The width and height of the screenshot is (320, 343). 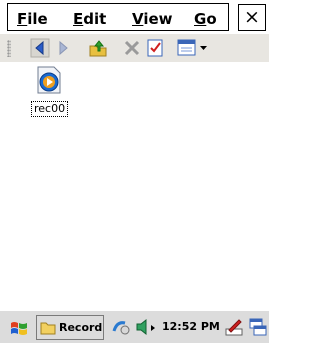 I want to click on start-button, so click(x=19, y=328).